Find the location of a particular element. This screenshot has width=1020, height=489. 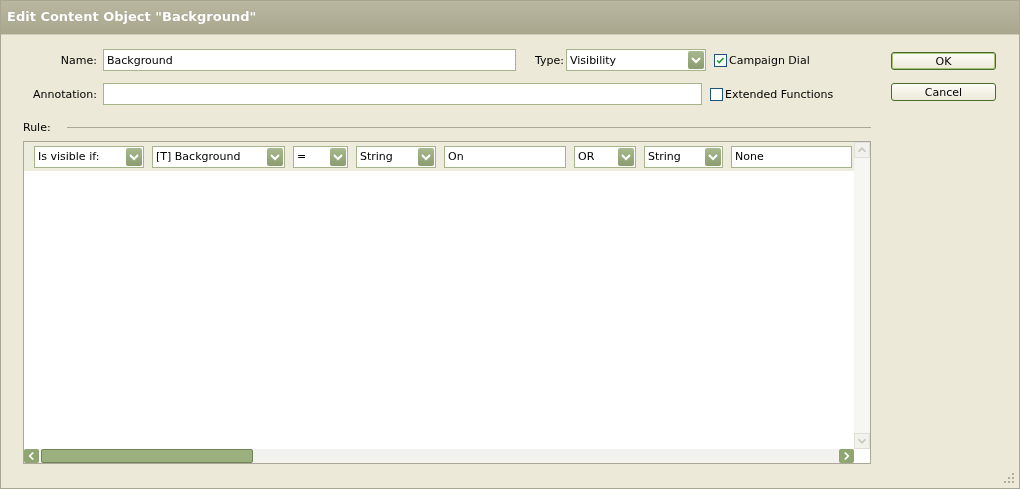

resize-grip-icon is located at coordinates (1009, 478).